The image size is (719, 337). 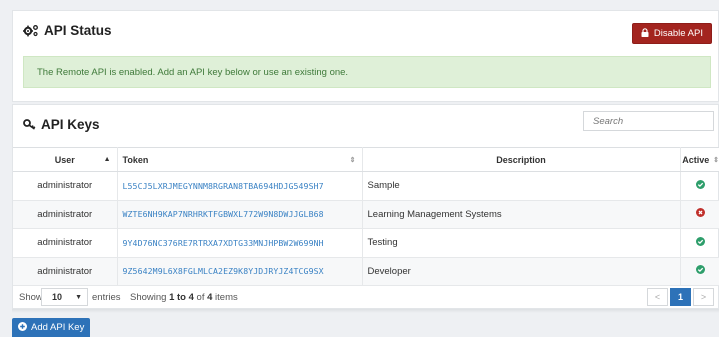 I want to click on plus-circle-icon, so click(x=22, y=327).